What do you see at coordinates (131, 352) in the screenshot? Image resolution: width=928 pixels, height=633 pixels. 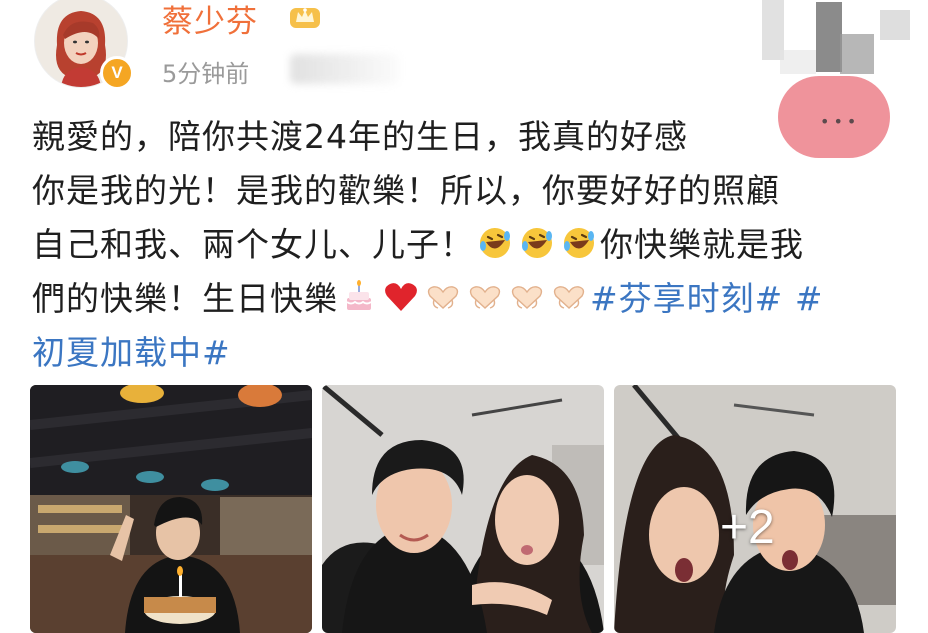 I see `hashtag-early-summer: 初夏加载中#` at bounding box center [131, 352].